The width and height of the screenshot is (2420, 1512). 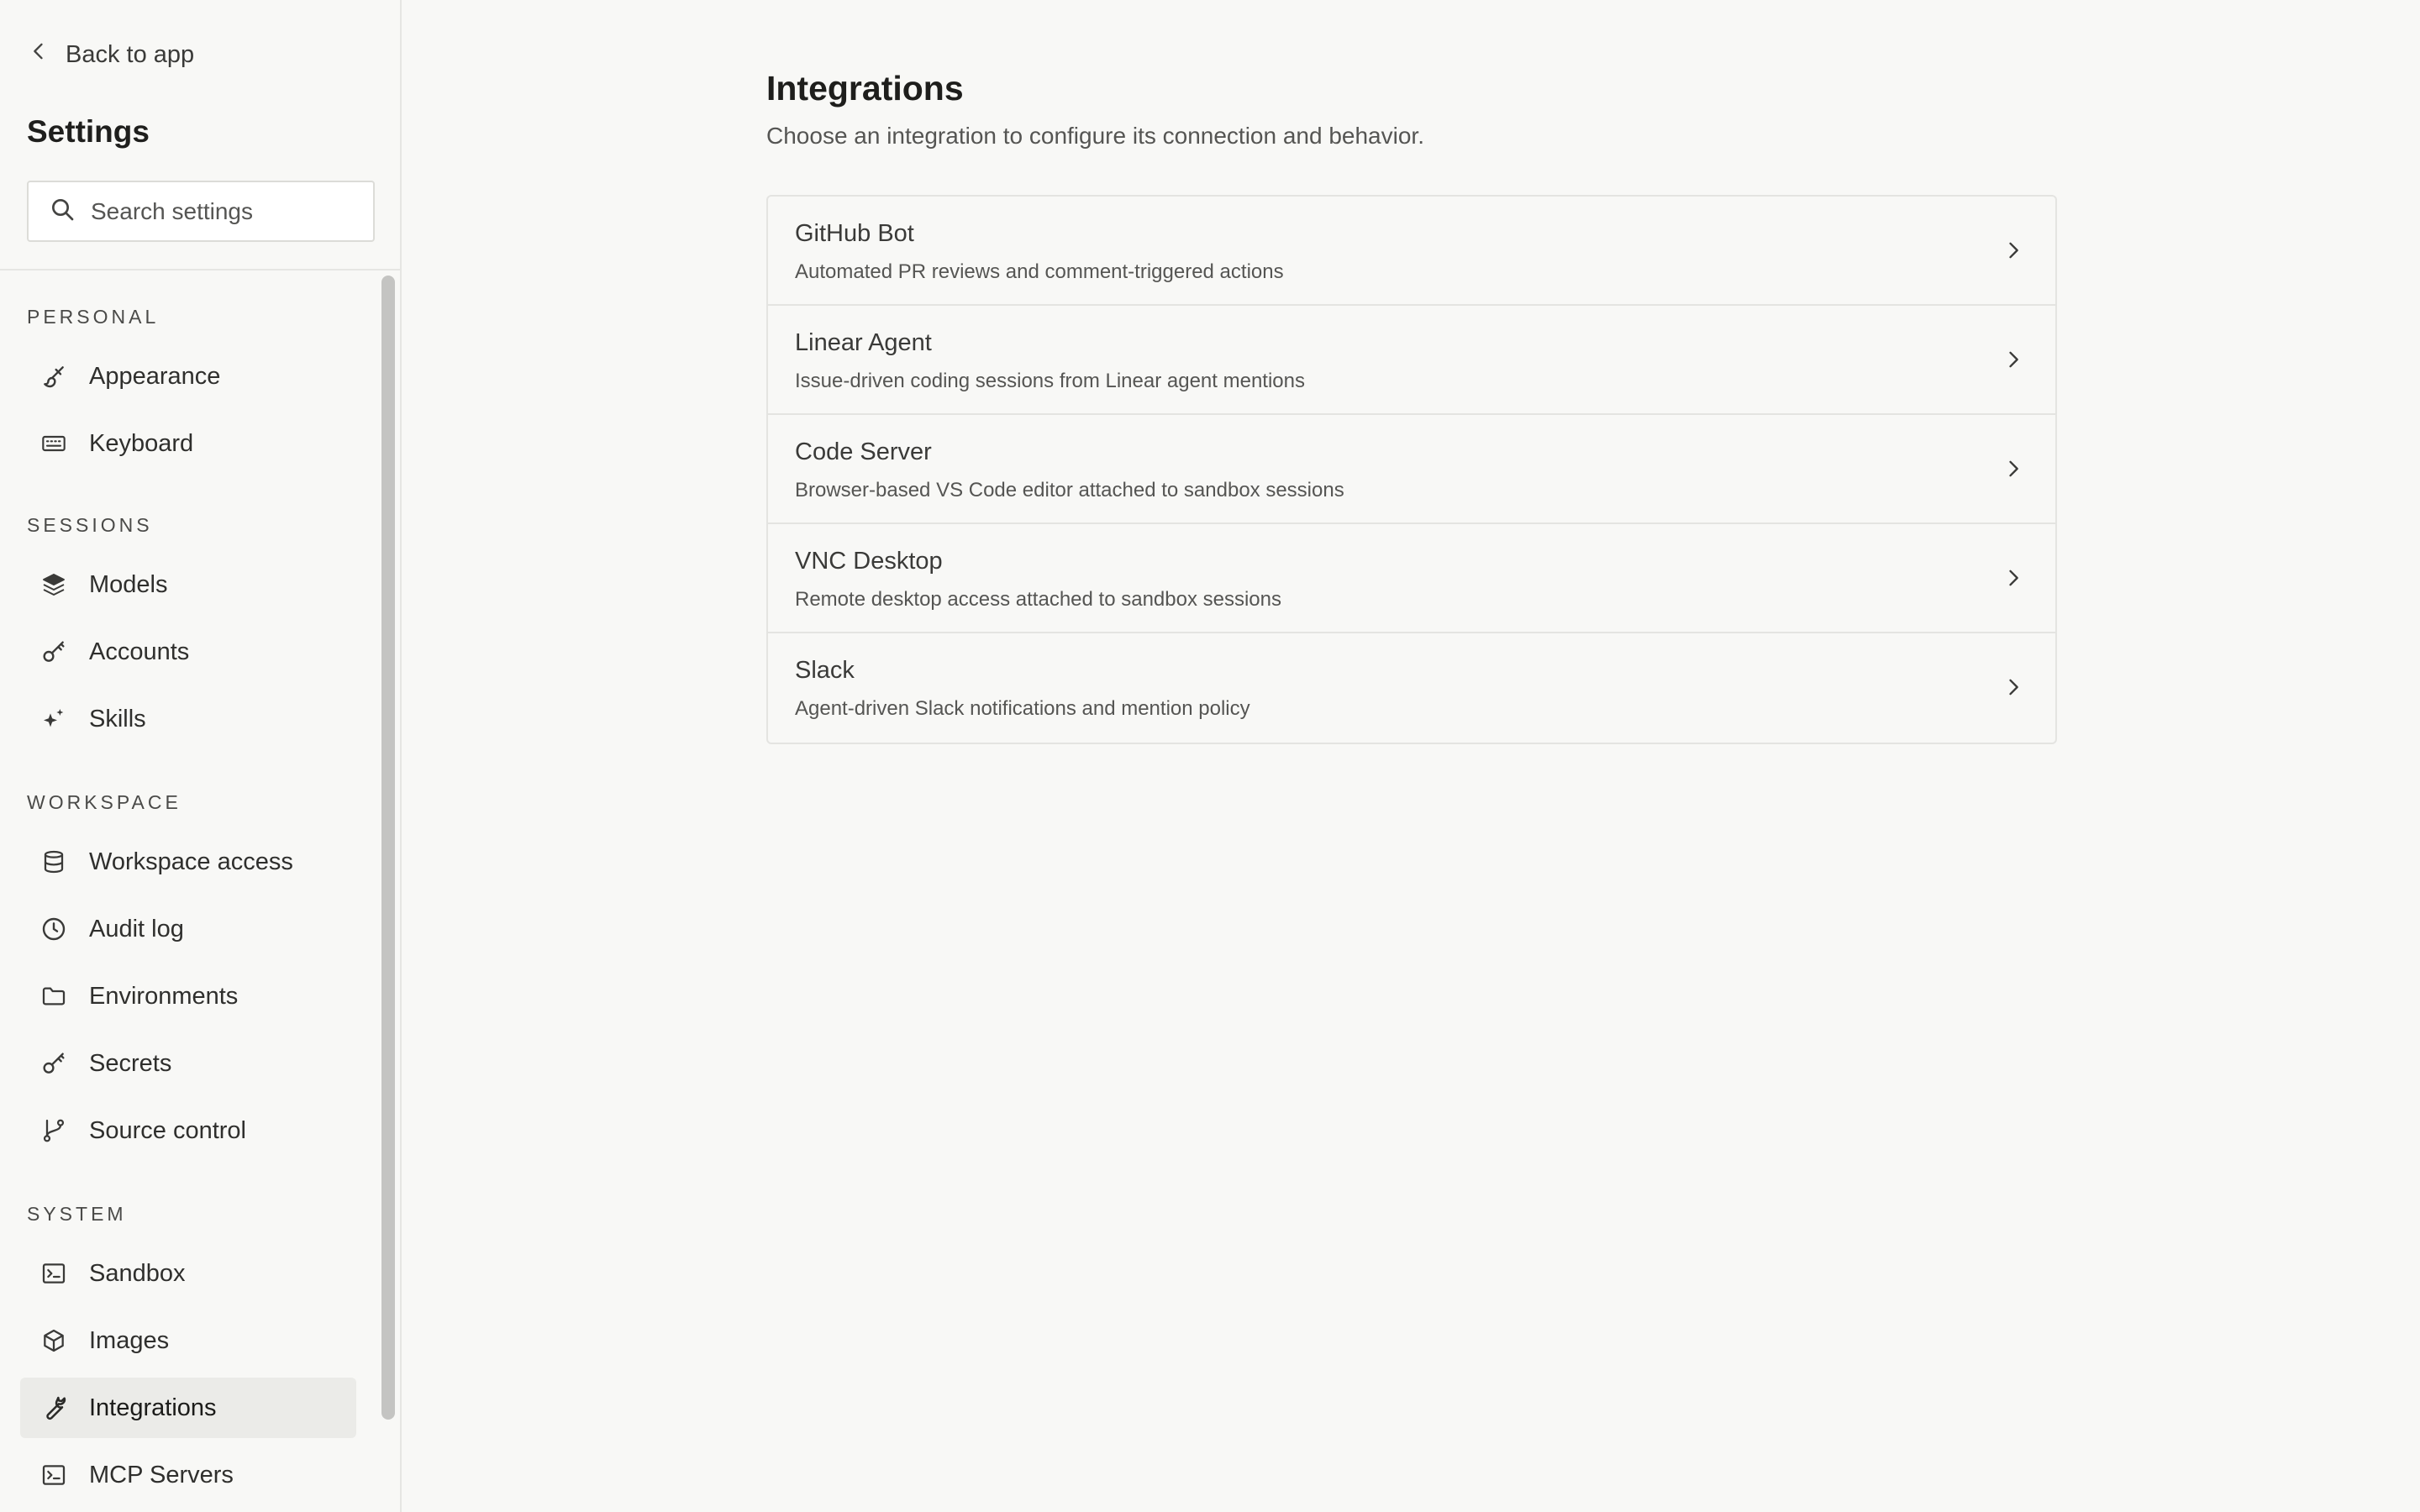 I want to click on back-to-app-label: Back to app, so click(x=130, y=54).